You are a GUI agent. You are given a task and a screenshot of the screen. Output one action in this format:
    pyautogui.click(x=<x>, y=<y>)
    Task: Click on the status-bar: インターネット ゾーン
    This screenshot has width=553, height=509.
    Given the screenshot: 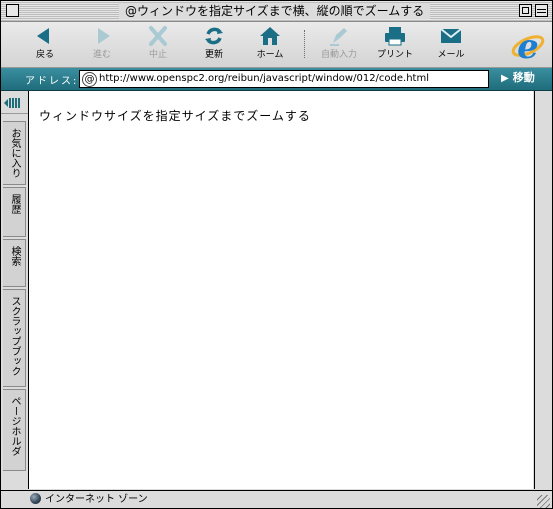 What is the action you would take?
    pyautogui.click(x=276, y=499)
    